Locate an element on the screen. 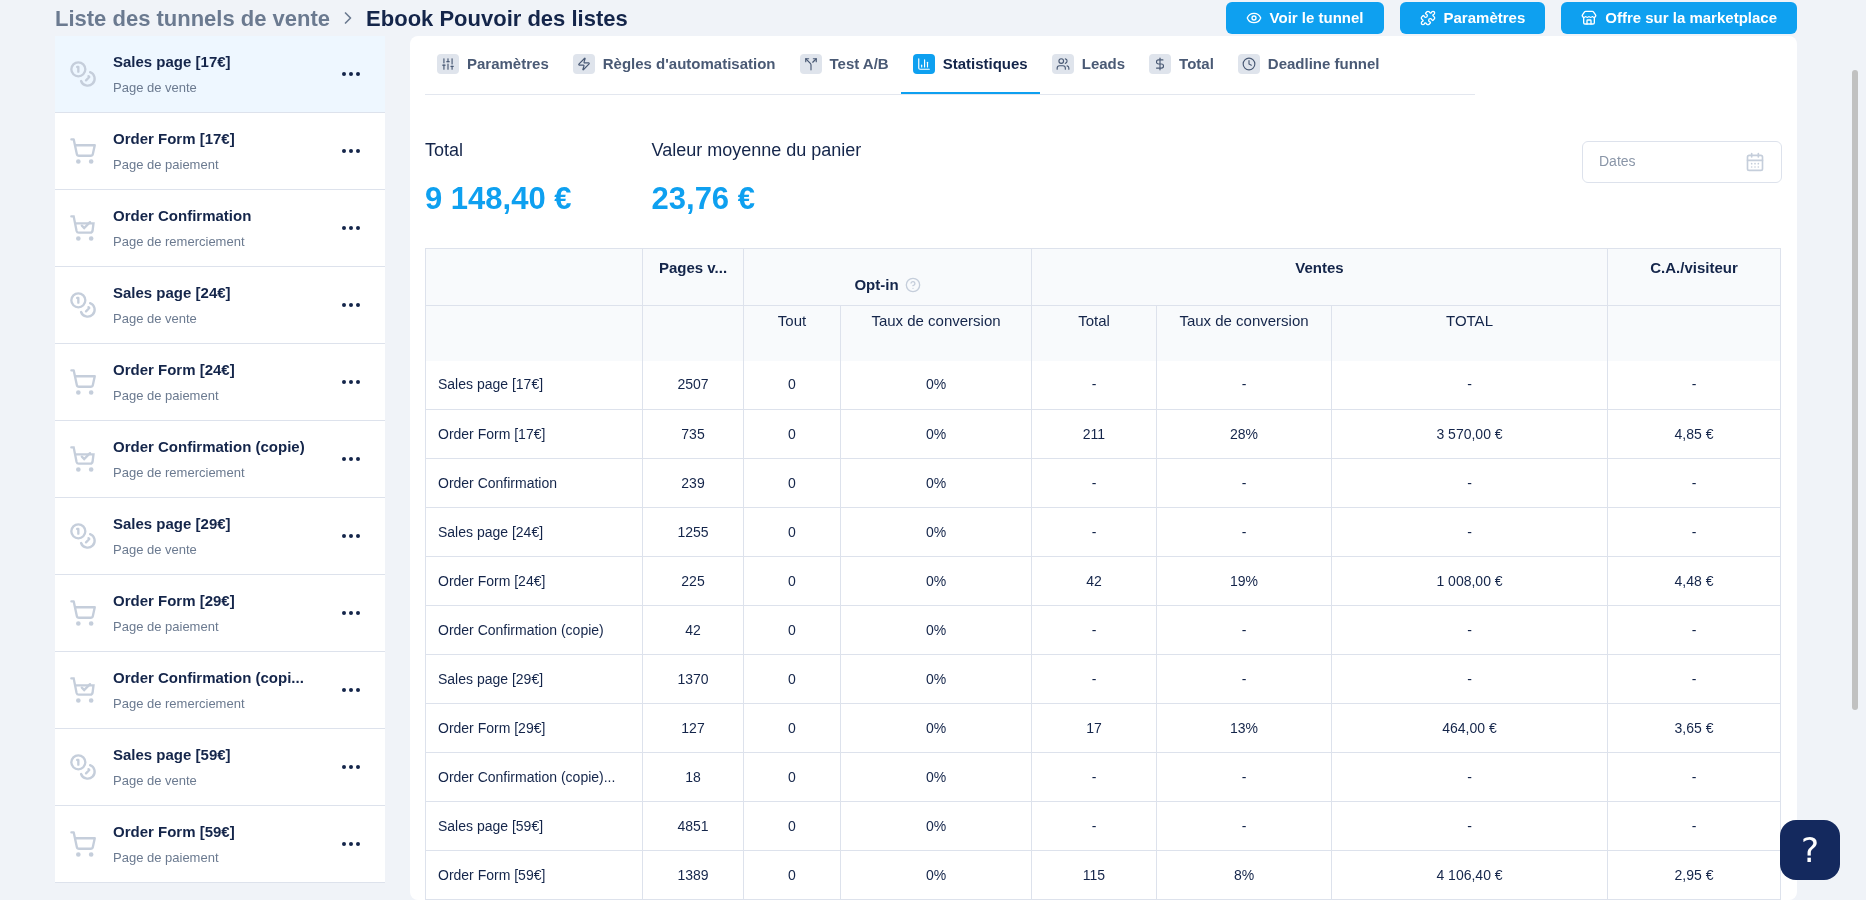 The width and height of the screenshot is (1866, 900). split-icon is located at coordinates (810, 63).